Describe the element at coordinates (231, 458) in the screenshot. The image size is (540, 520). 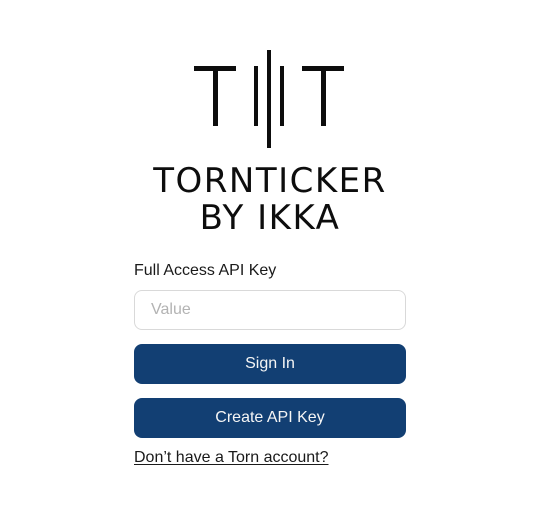
I see `signup-link: Don’t have a Torn account?` at that location.